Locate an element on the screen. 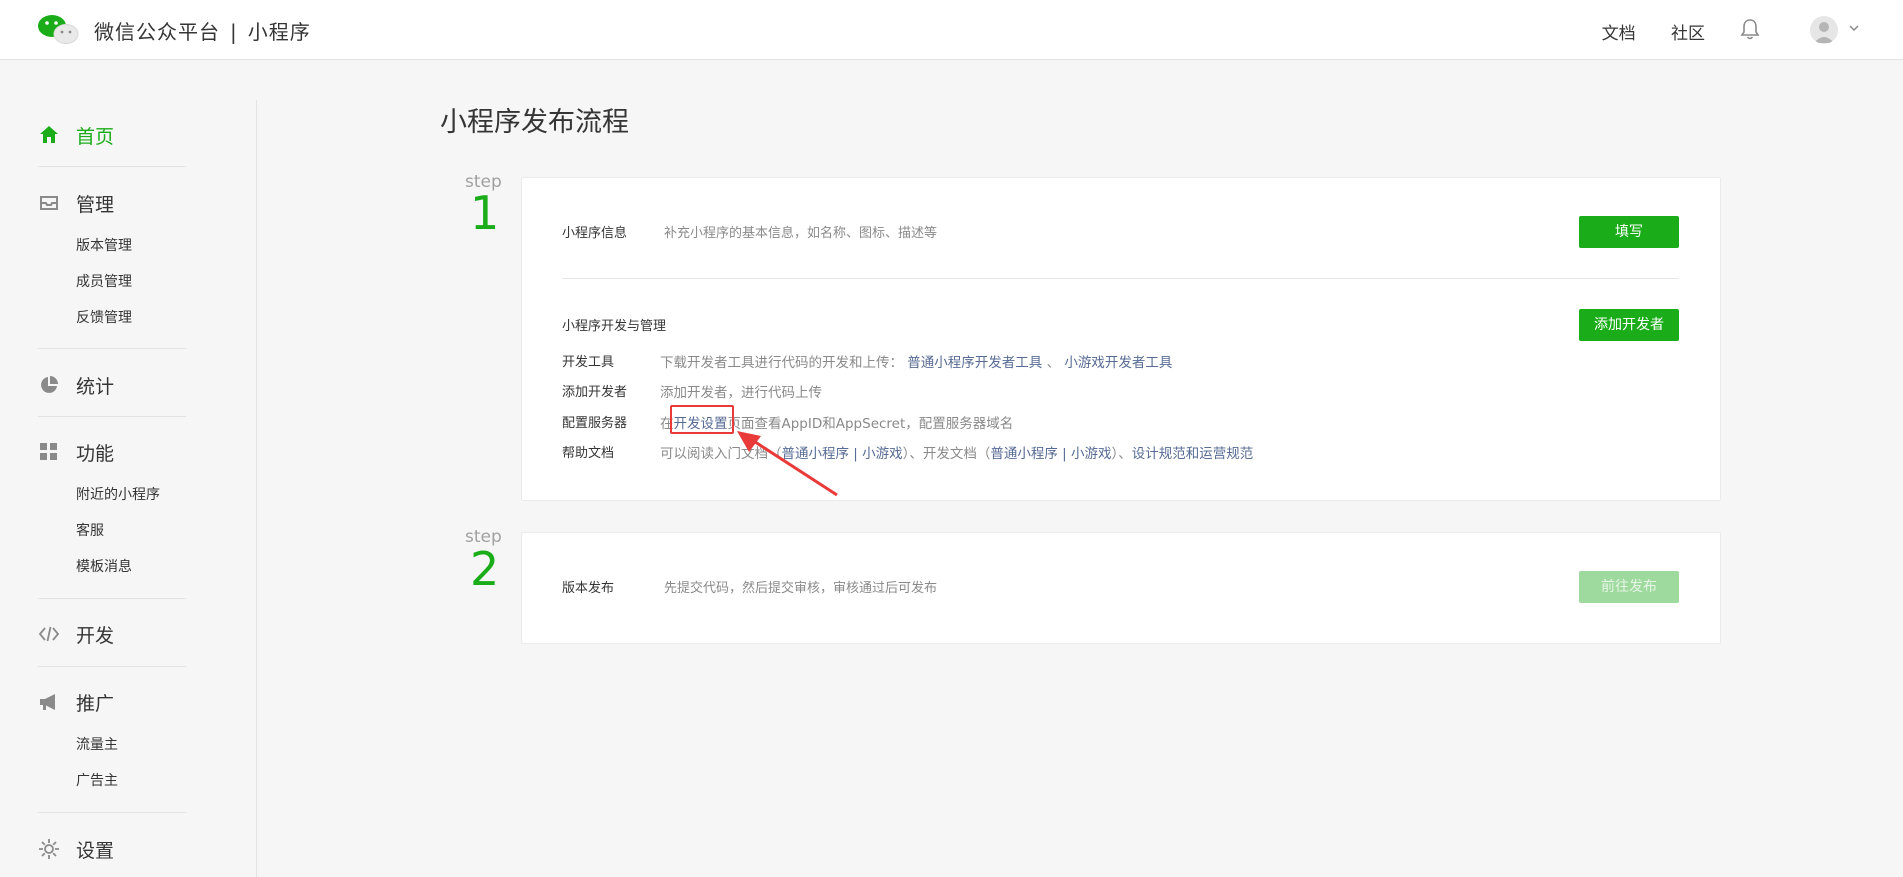 The height and width of the screenshot is (877, 1903). nav-feedback-manage: 反馈管理 is located at coordinates (104, 318).